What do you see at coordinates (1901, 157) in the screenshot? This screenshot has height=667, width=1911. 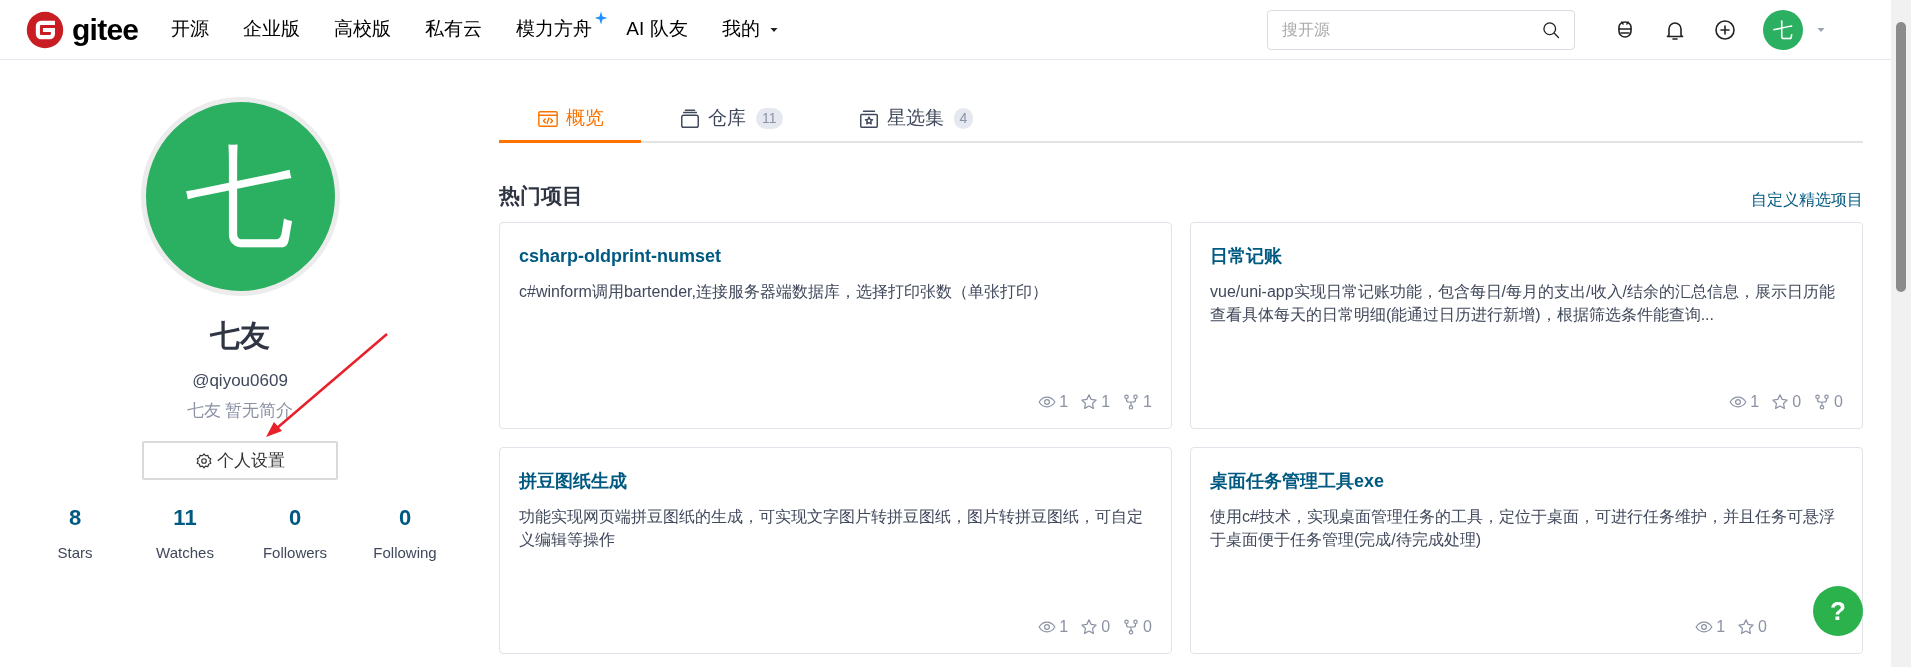 I see `scrollbar-thumb` at bounding box center [1901, 157].